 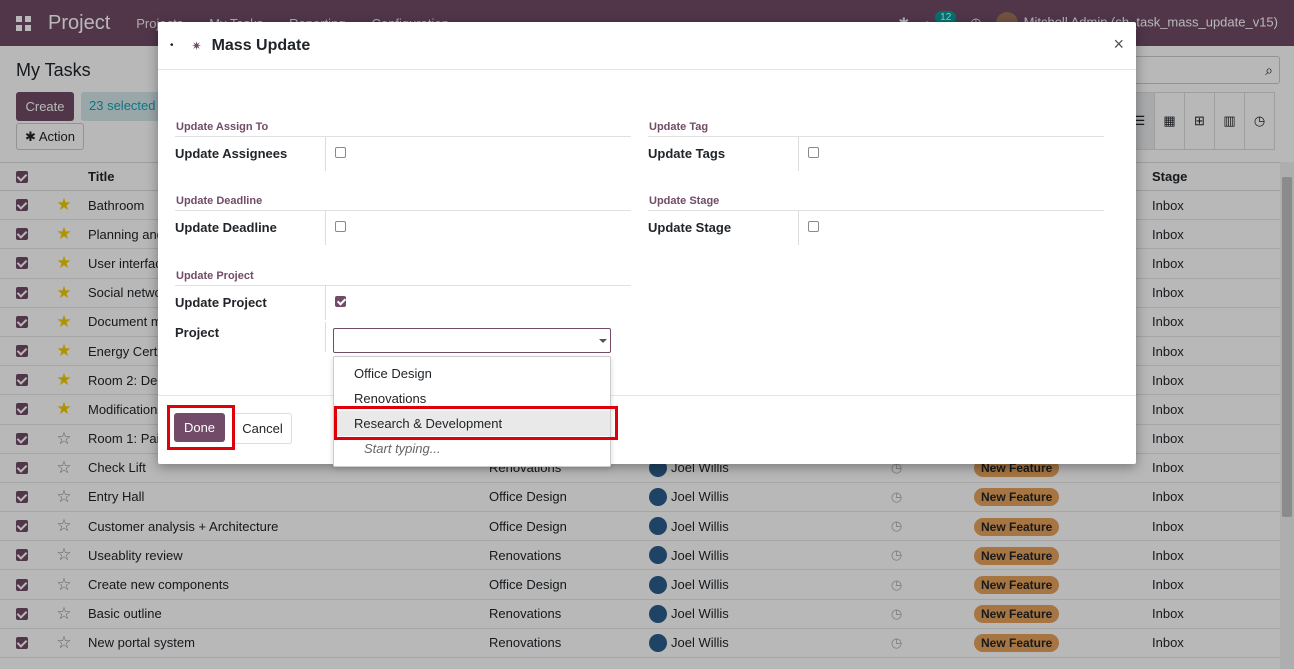 I want to click on bug-icon: ✷, so click(x=196, y=45).